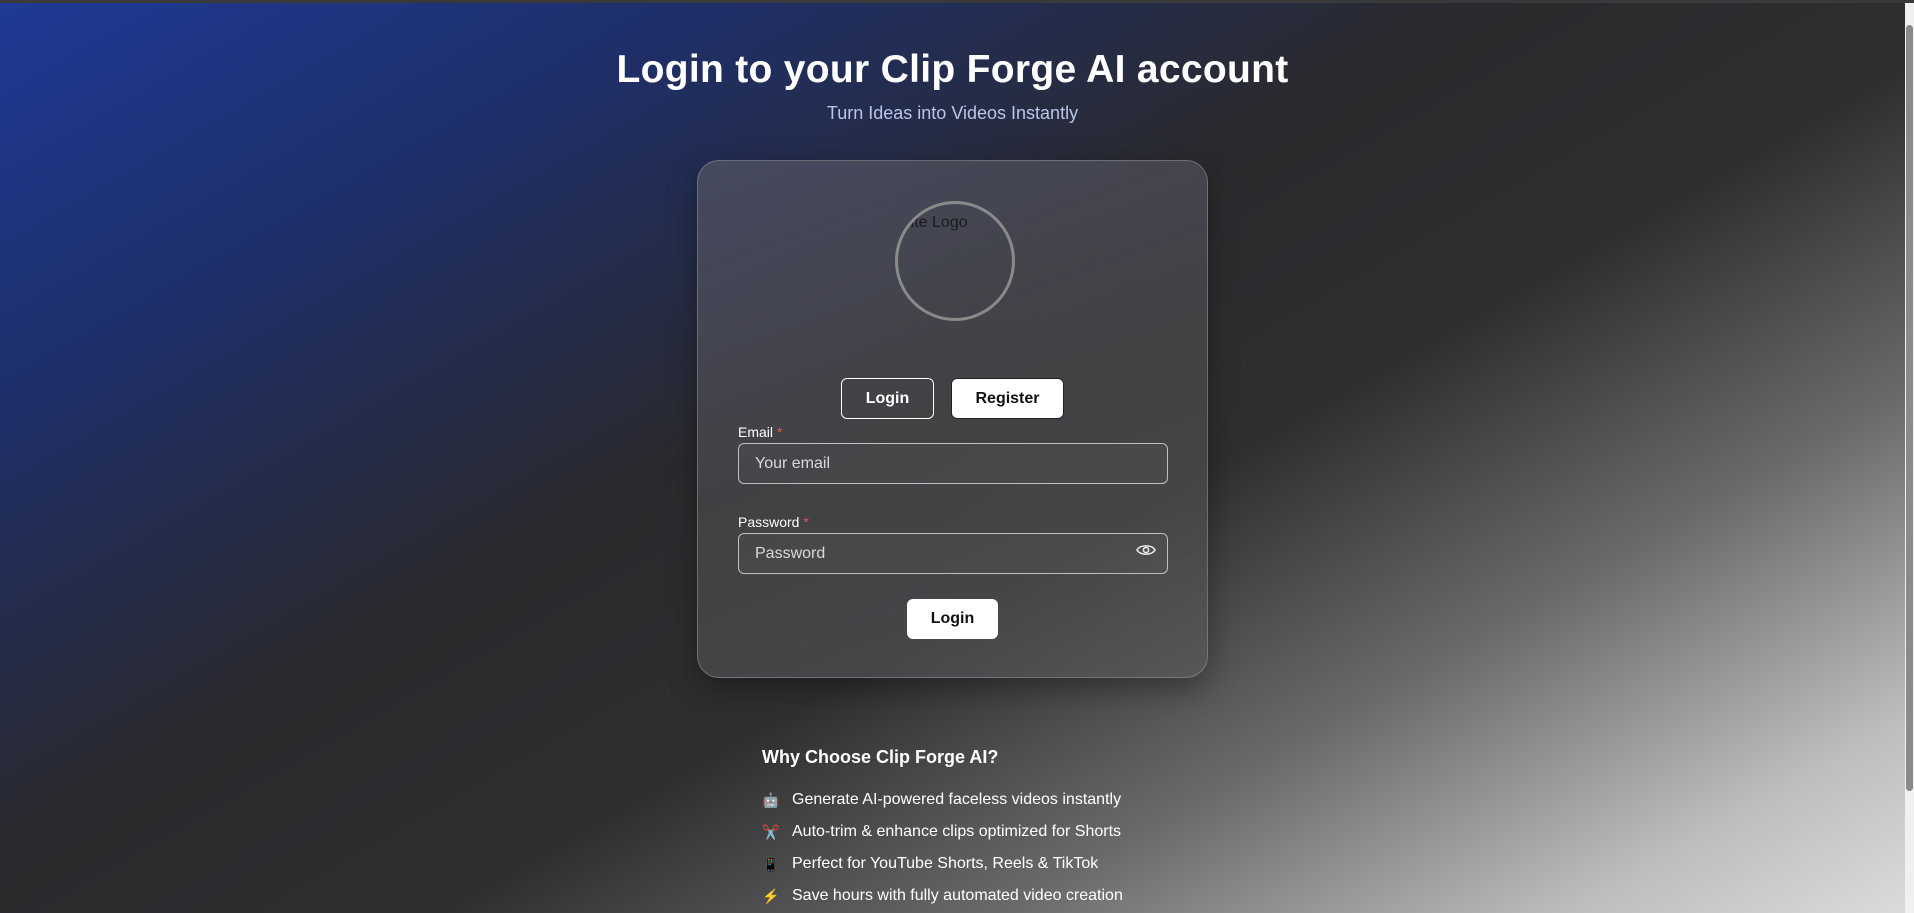 Image resolution: width=1914 pixels, height=913 pixels. What do you see at coordinates (771, 799) in the screenshot?
I see `robot-icon: 🤖` at bounding box center [771, 799].